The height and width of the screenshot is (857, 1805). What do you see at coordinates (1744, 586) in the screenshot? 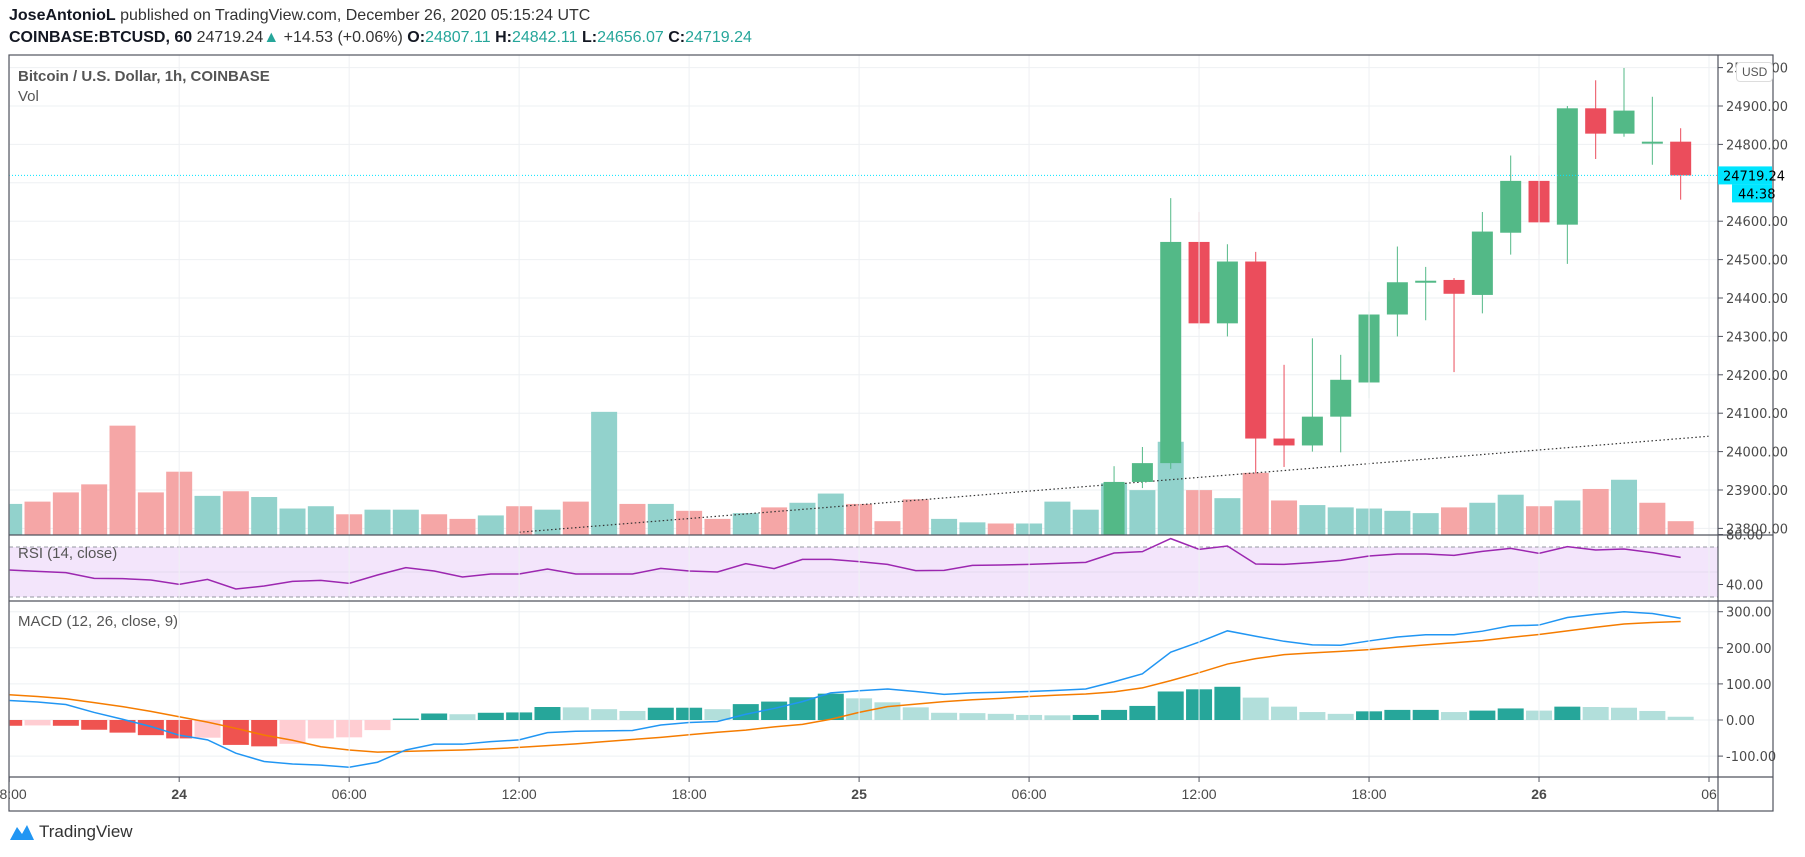
I see `rsi-tick-label: 40.00` at bounding box center [1744, 586].